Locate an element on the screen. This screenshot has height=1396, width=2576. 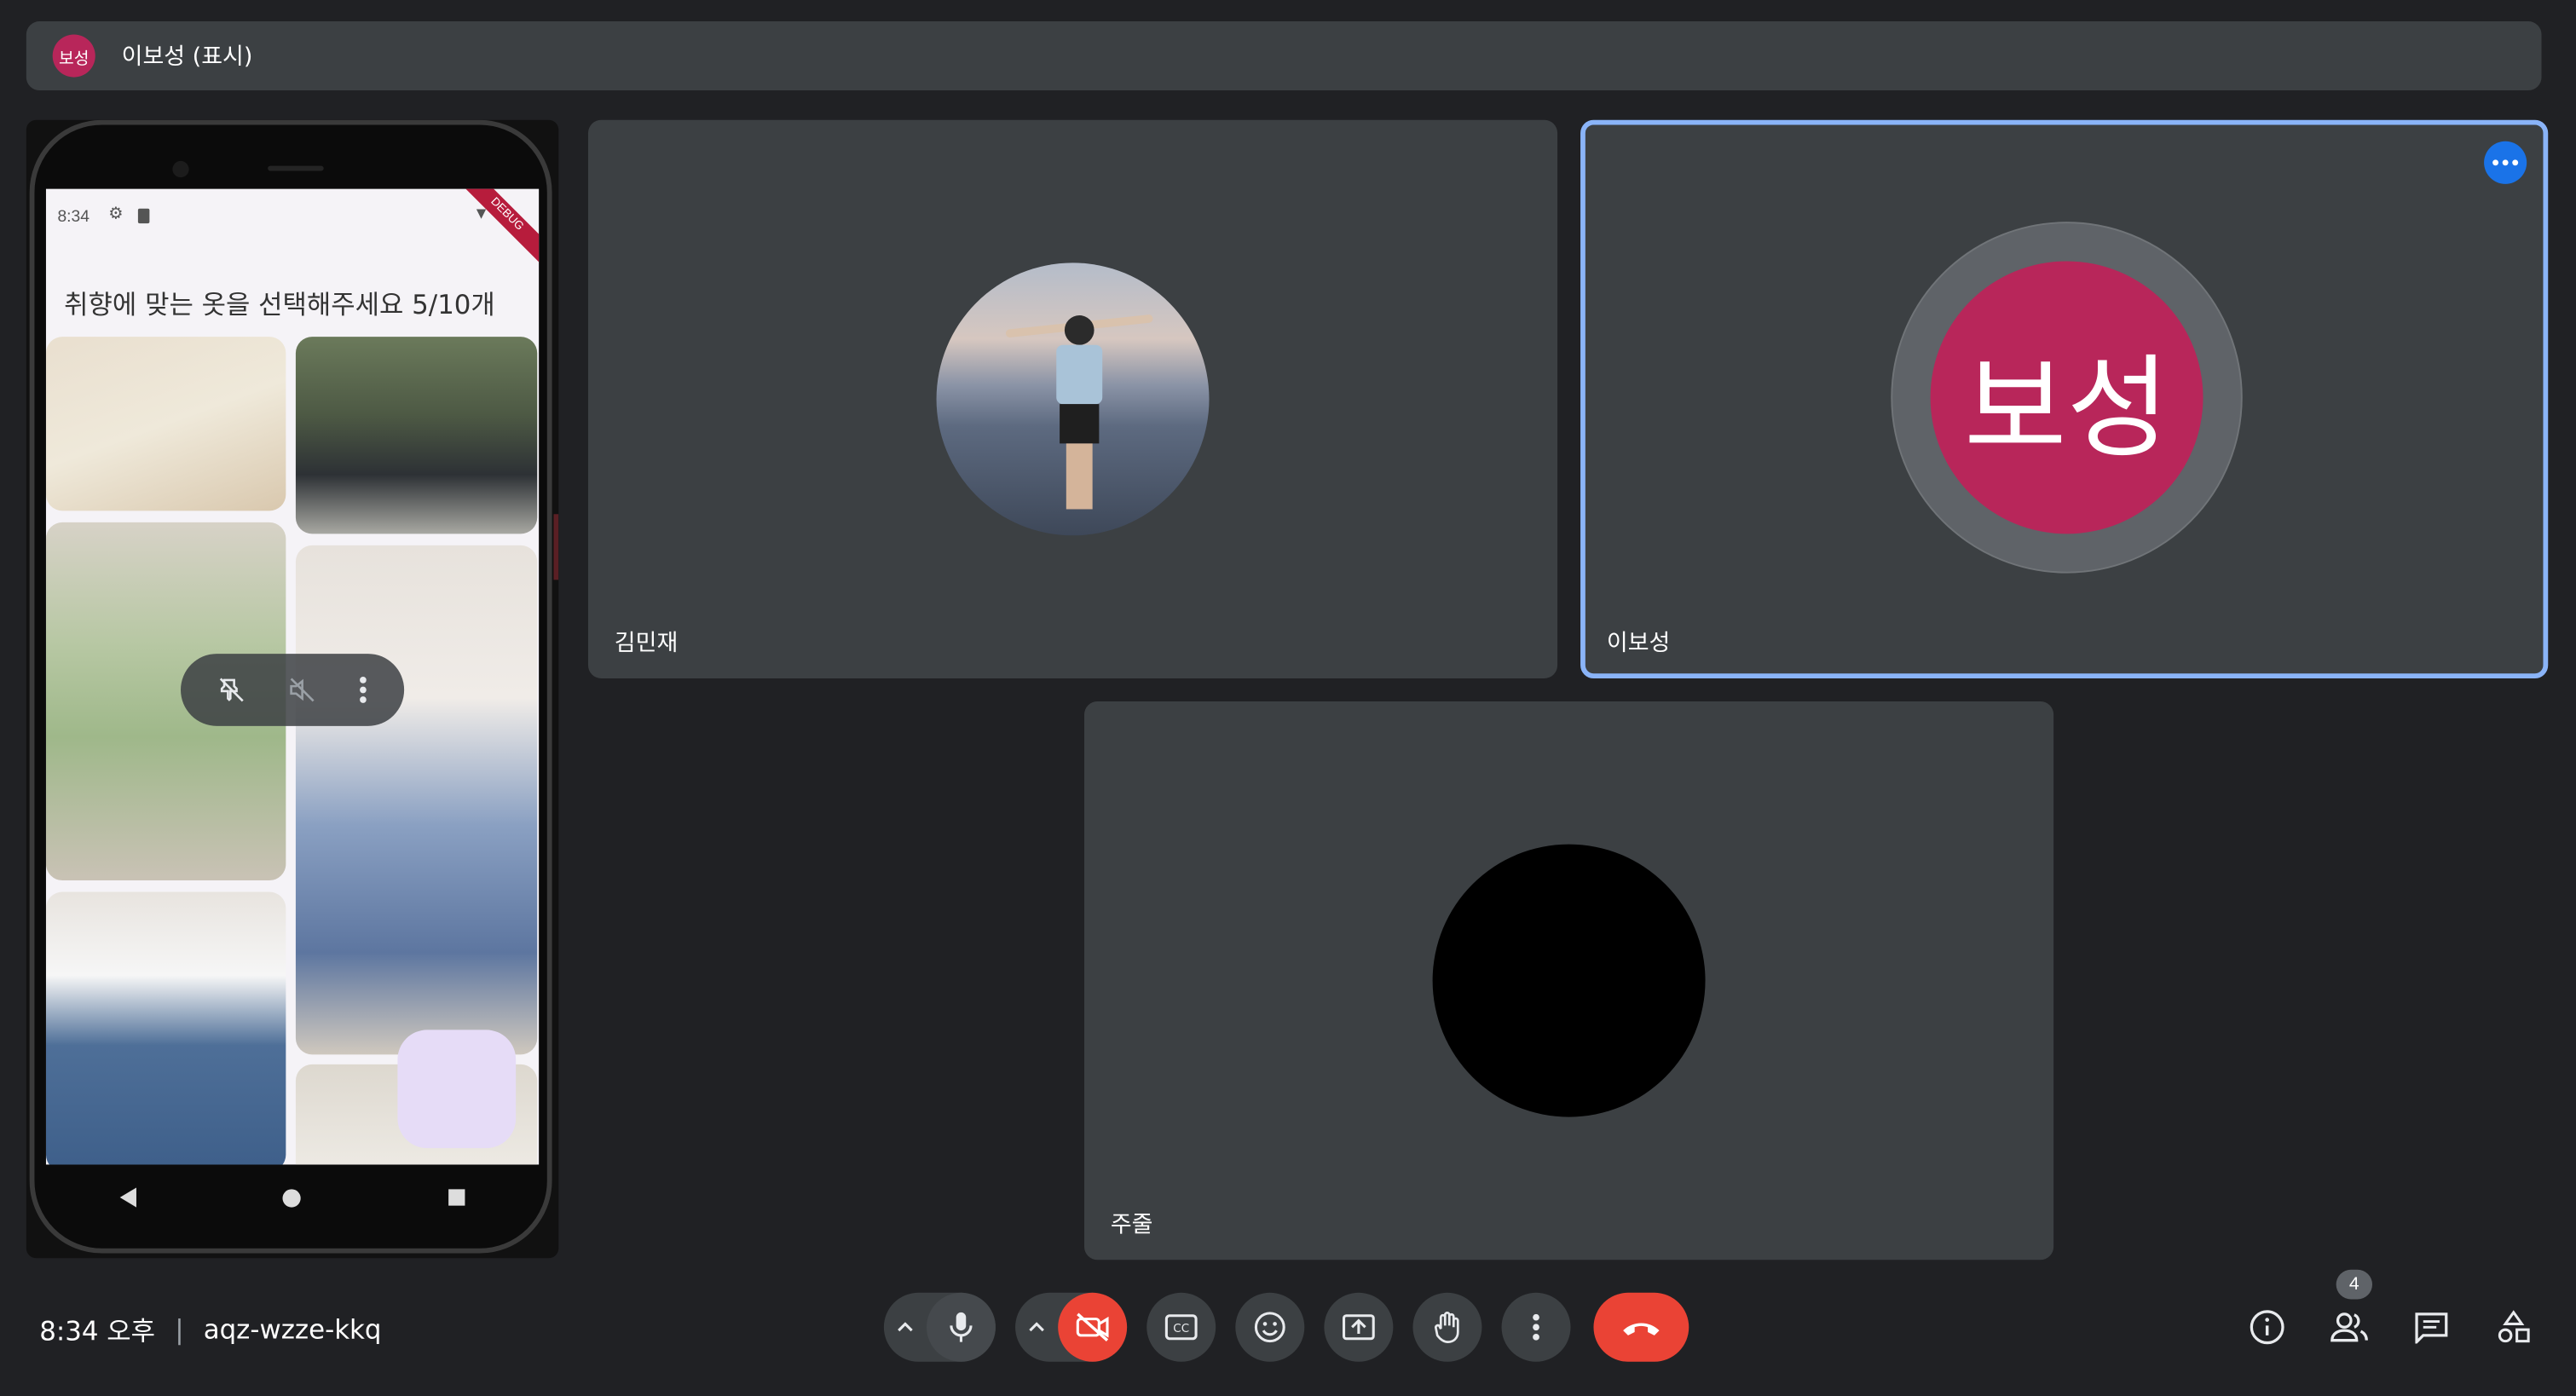
activities-icon is located at coordinates (2514, 1326).